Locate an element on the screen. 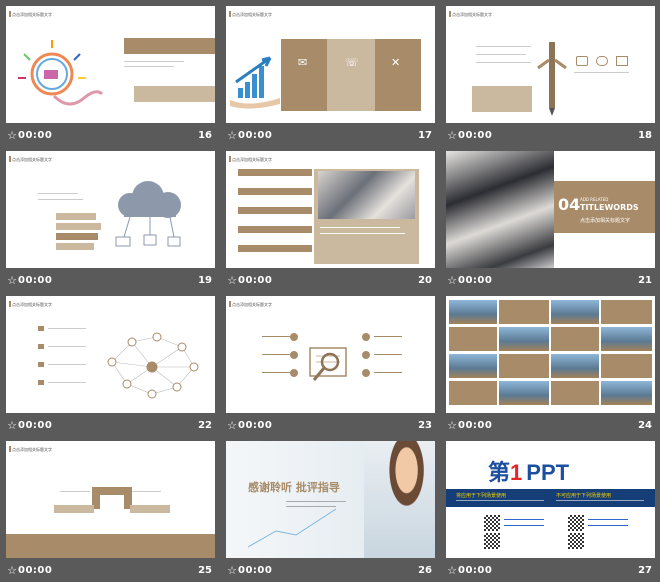  slide-meta: ☆ 00:00 21 is located at coordinates (550, 281).